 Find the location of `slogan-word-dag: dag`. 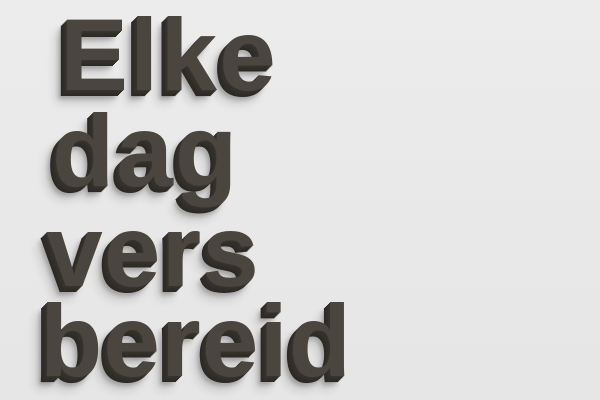

slogan-word-dag: dag is located at coordinates (146, 151).